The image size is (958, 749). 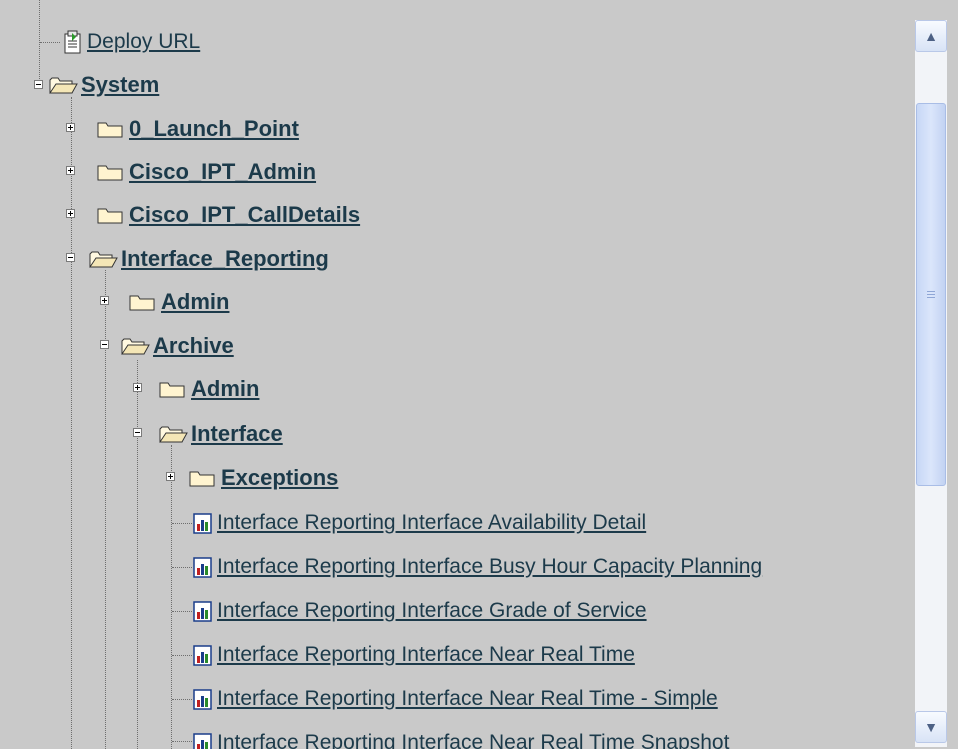 I want to click on scroll-up-button: ▲, so click(x=931, y=36).